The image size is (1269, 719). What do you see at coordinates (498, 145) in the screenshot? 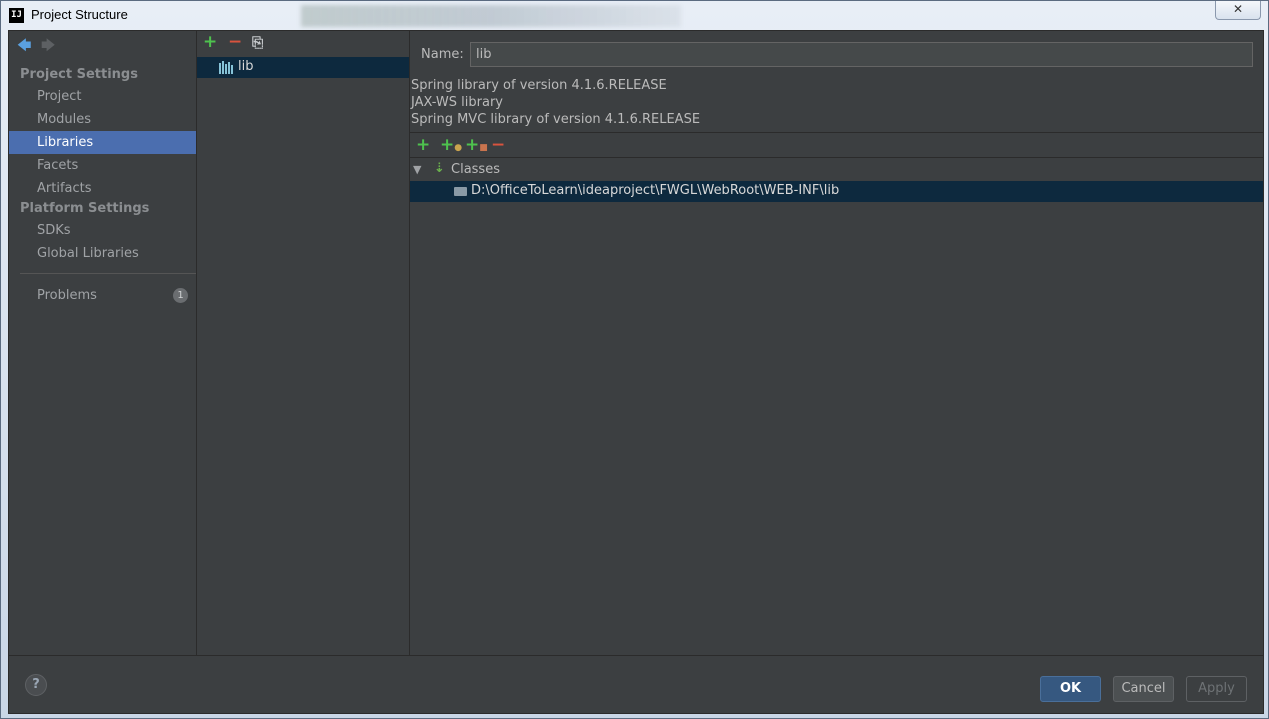
I see `remove-root-icon: −` at bounding box center [498, 145].